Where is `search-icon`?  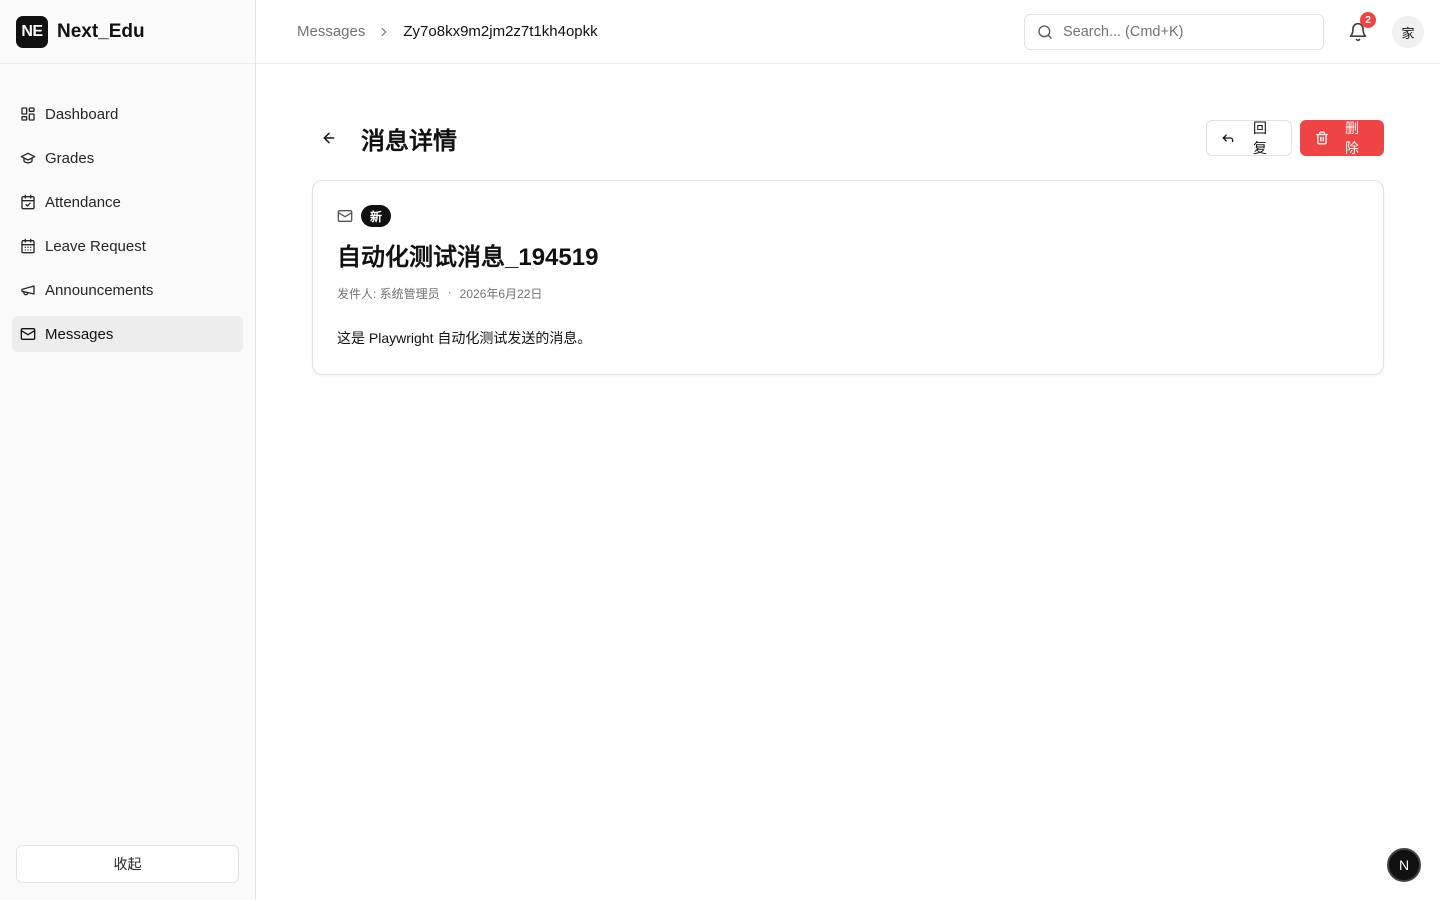
search-icon is located at coordinates (1045, 32).